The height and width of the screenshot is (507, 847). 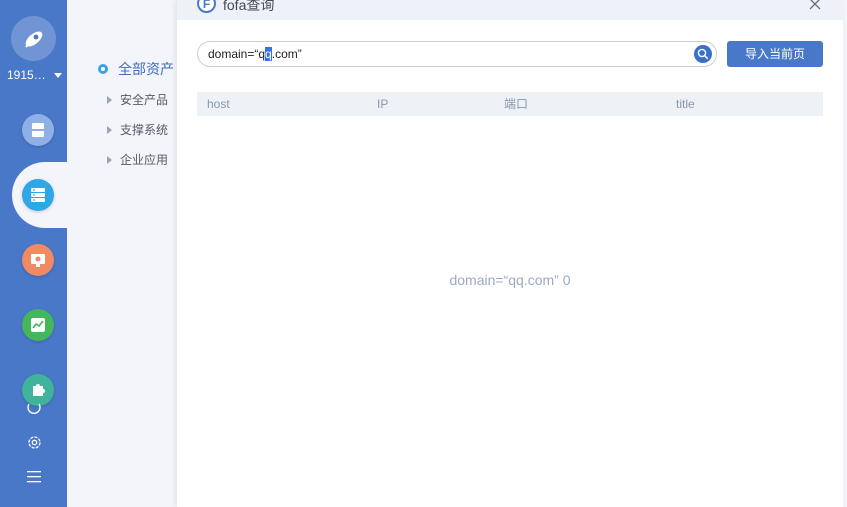 I want to click on nav-assets, so click(x=38, y=195).